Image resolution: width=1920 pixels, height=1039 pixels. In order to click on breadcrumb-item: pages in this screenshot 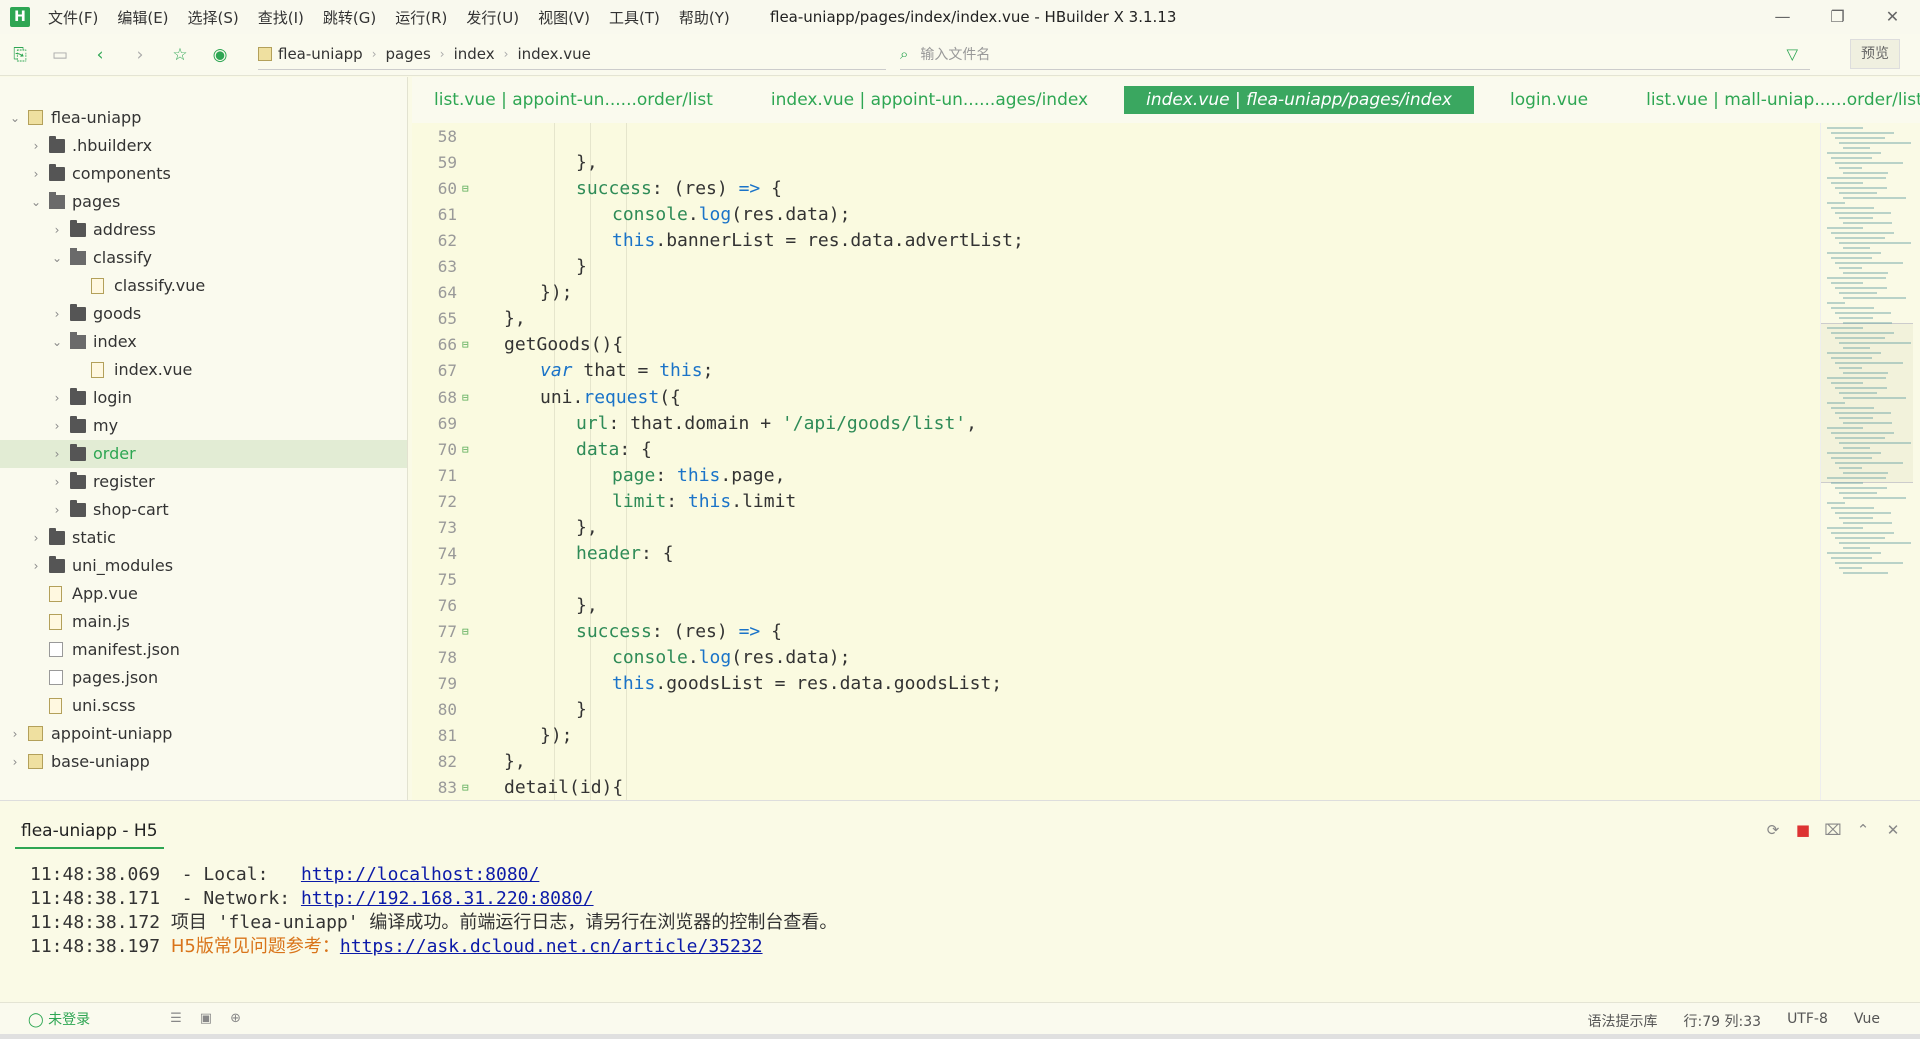, I will do `click(408, 54)`.